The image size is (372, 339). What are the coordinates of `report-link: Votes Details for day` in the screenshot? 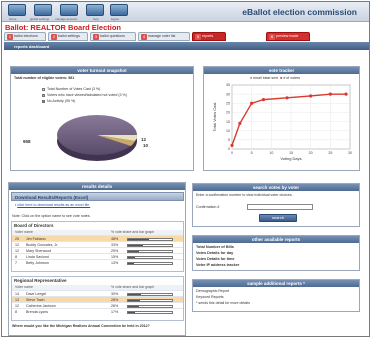 It's located at (214, 253).